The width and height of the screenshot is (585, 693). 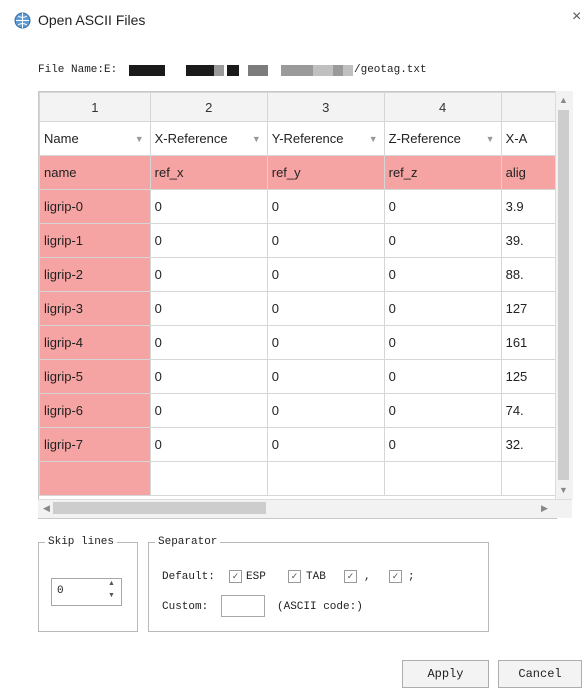 What do you see at coordinates (95, 342) in the screenshot?
I see `table-cell: ligrip-4` at bounding box center [95, 342].